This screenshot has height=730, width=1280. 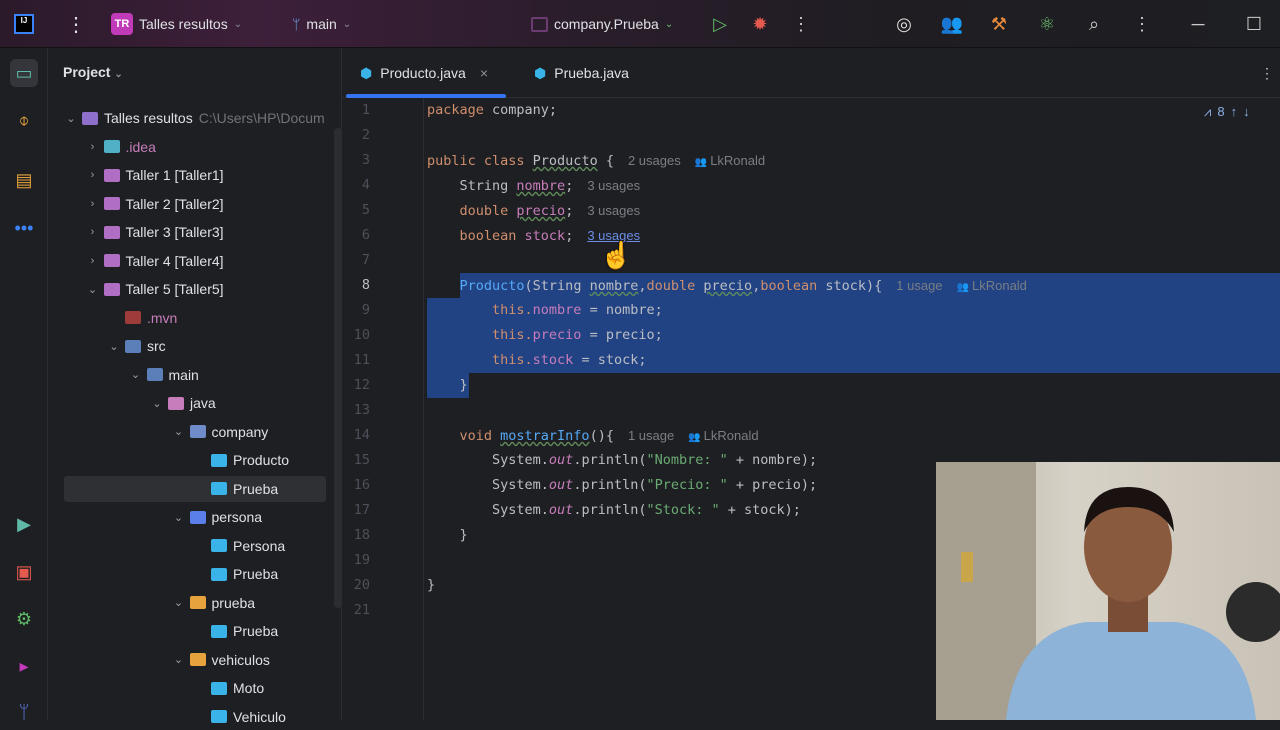 What do you see at coordinates (1047, 24) in the screenshot?
I see `plugin-atom-icon: ⚛` at bounding box center [1047, 24].